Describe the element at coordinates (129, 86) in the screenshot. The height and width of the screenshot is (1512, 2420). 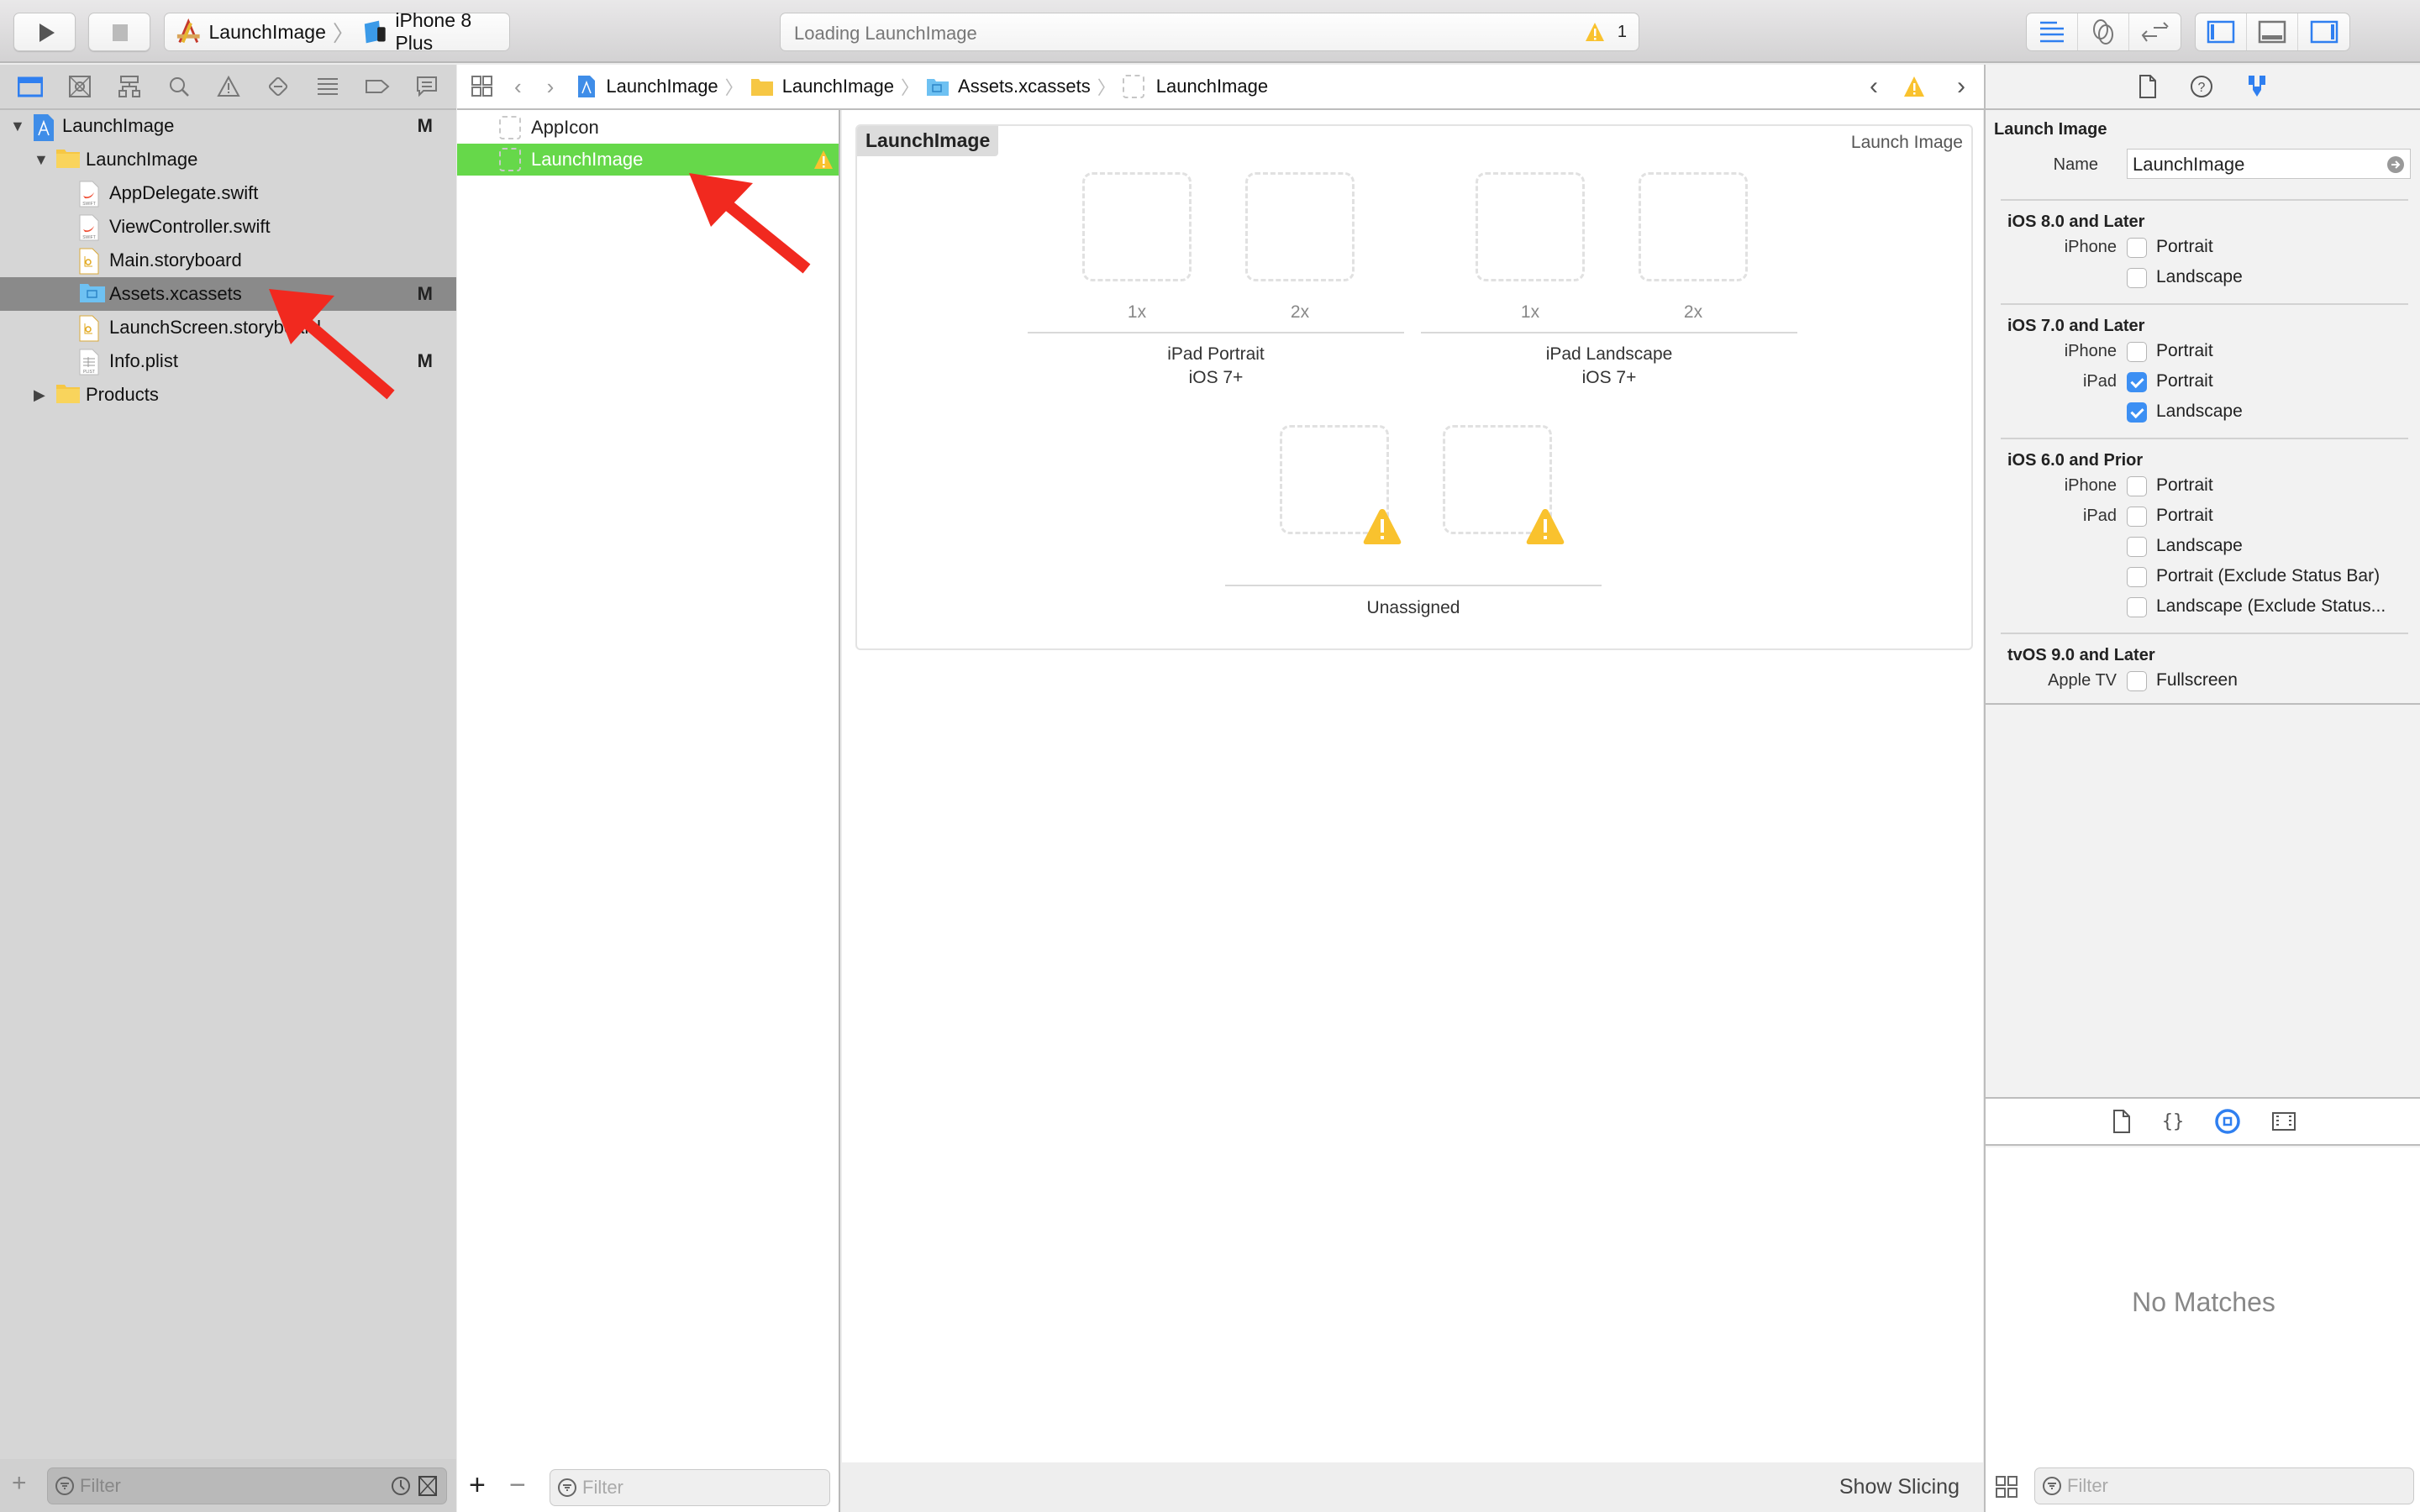
I see `symbol-navigator-tab` at that location.